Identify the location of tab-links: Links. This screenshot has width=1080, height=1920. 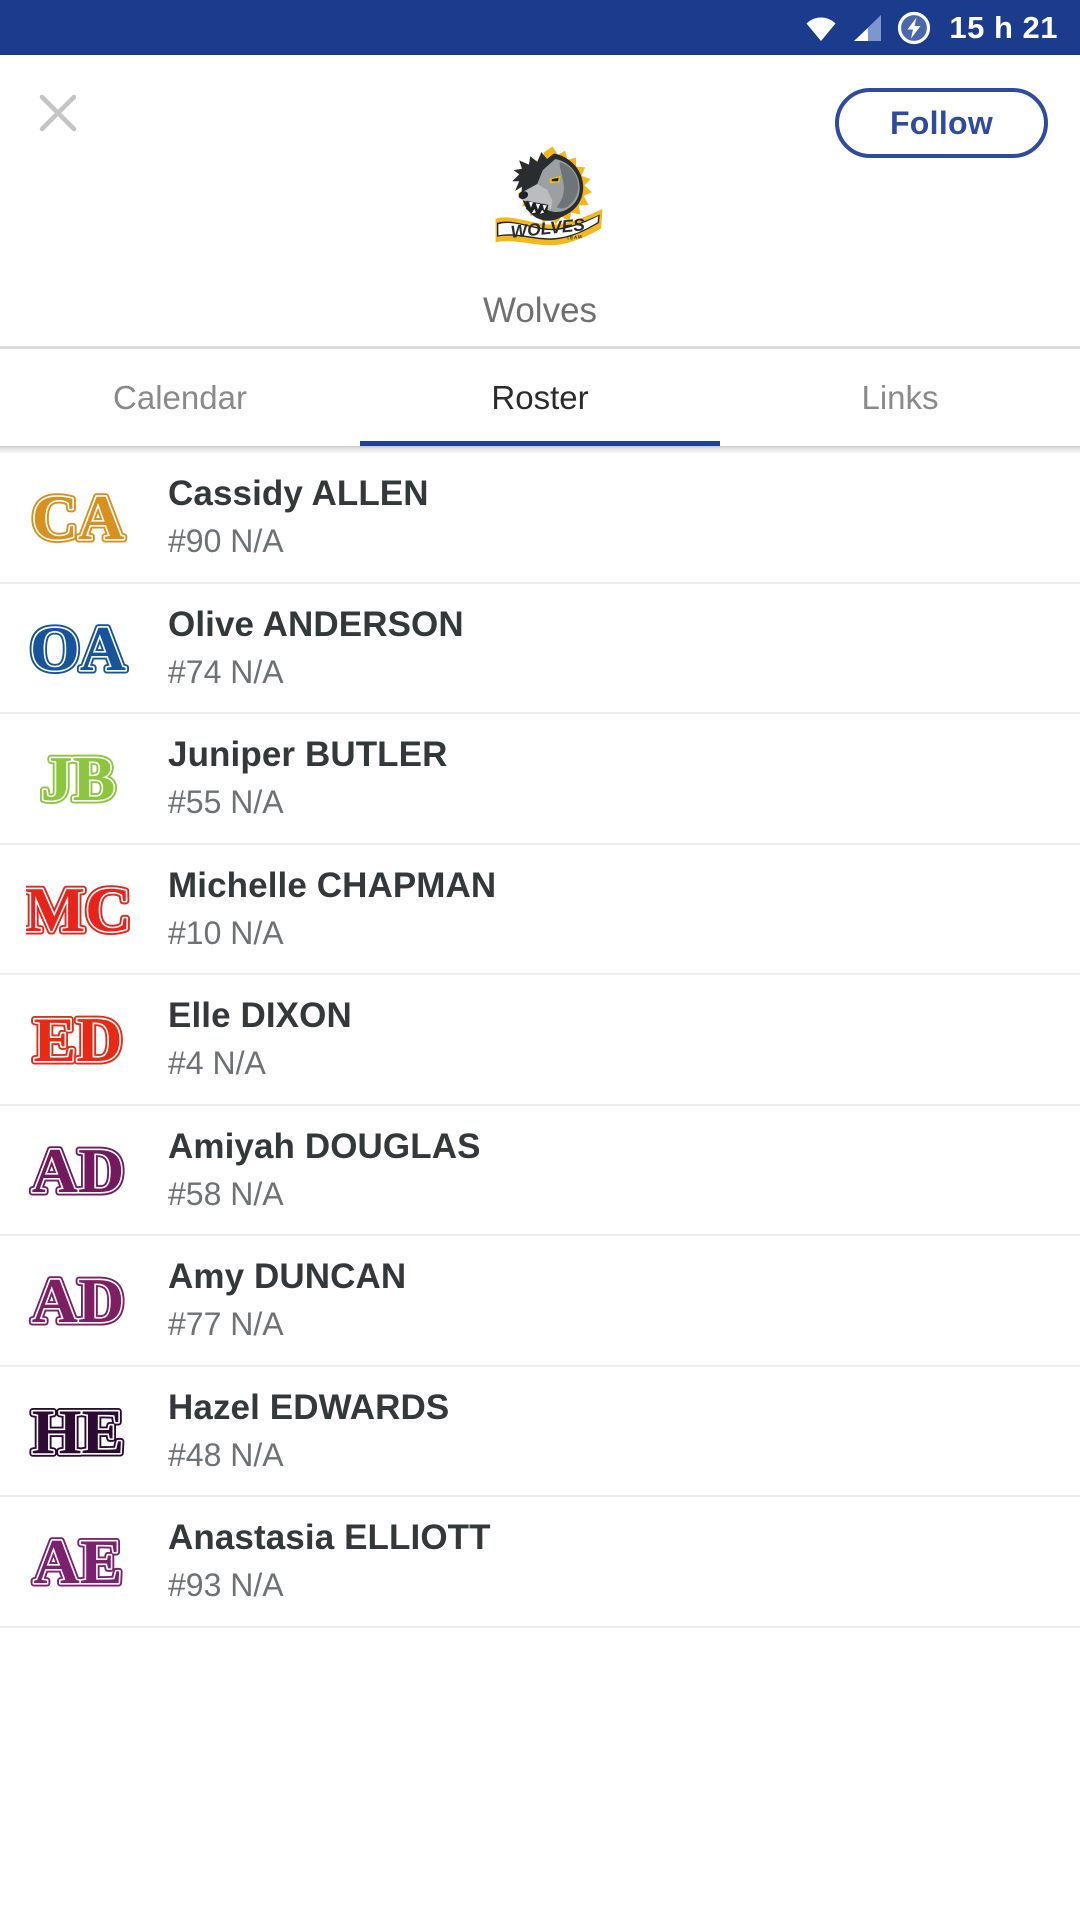
(900, 397).